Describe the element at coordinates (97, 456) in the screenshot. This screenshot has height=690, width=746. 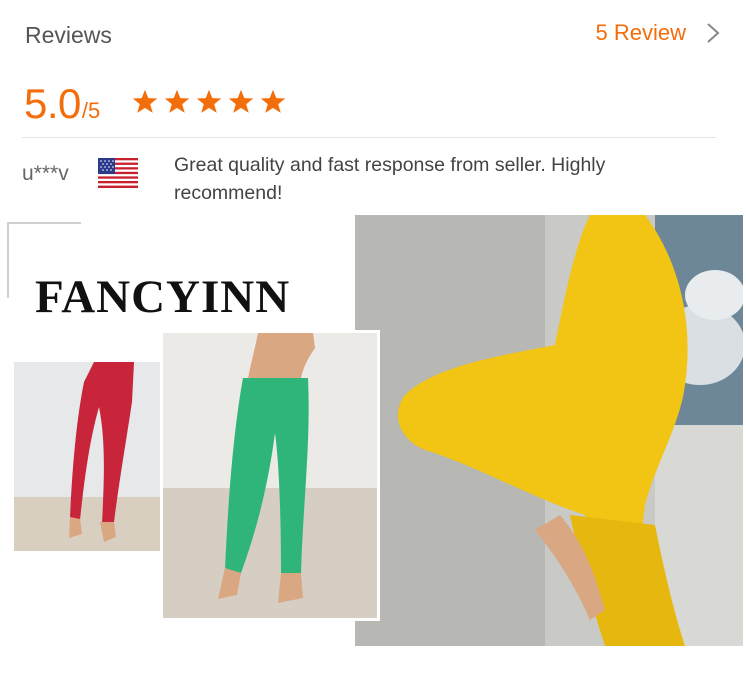
I see `photo-red-leggings` at that location.